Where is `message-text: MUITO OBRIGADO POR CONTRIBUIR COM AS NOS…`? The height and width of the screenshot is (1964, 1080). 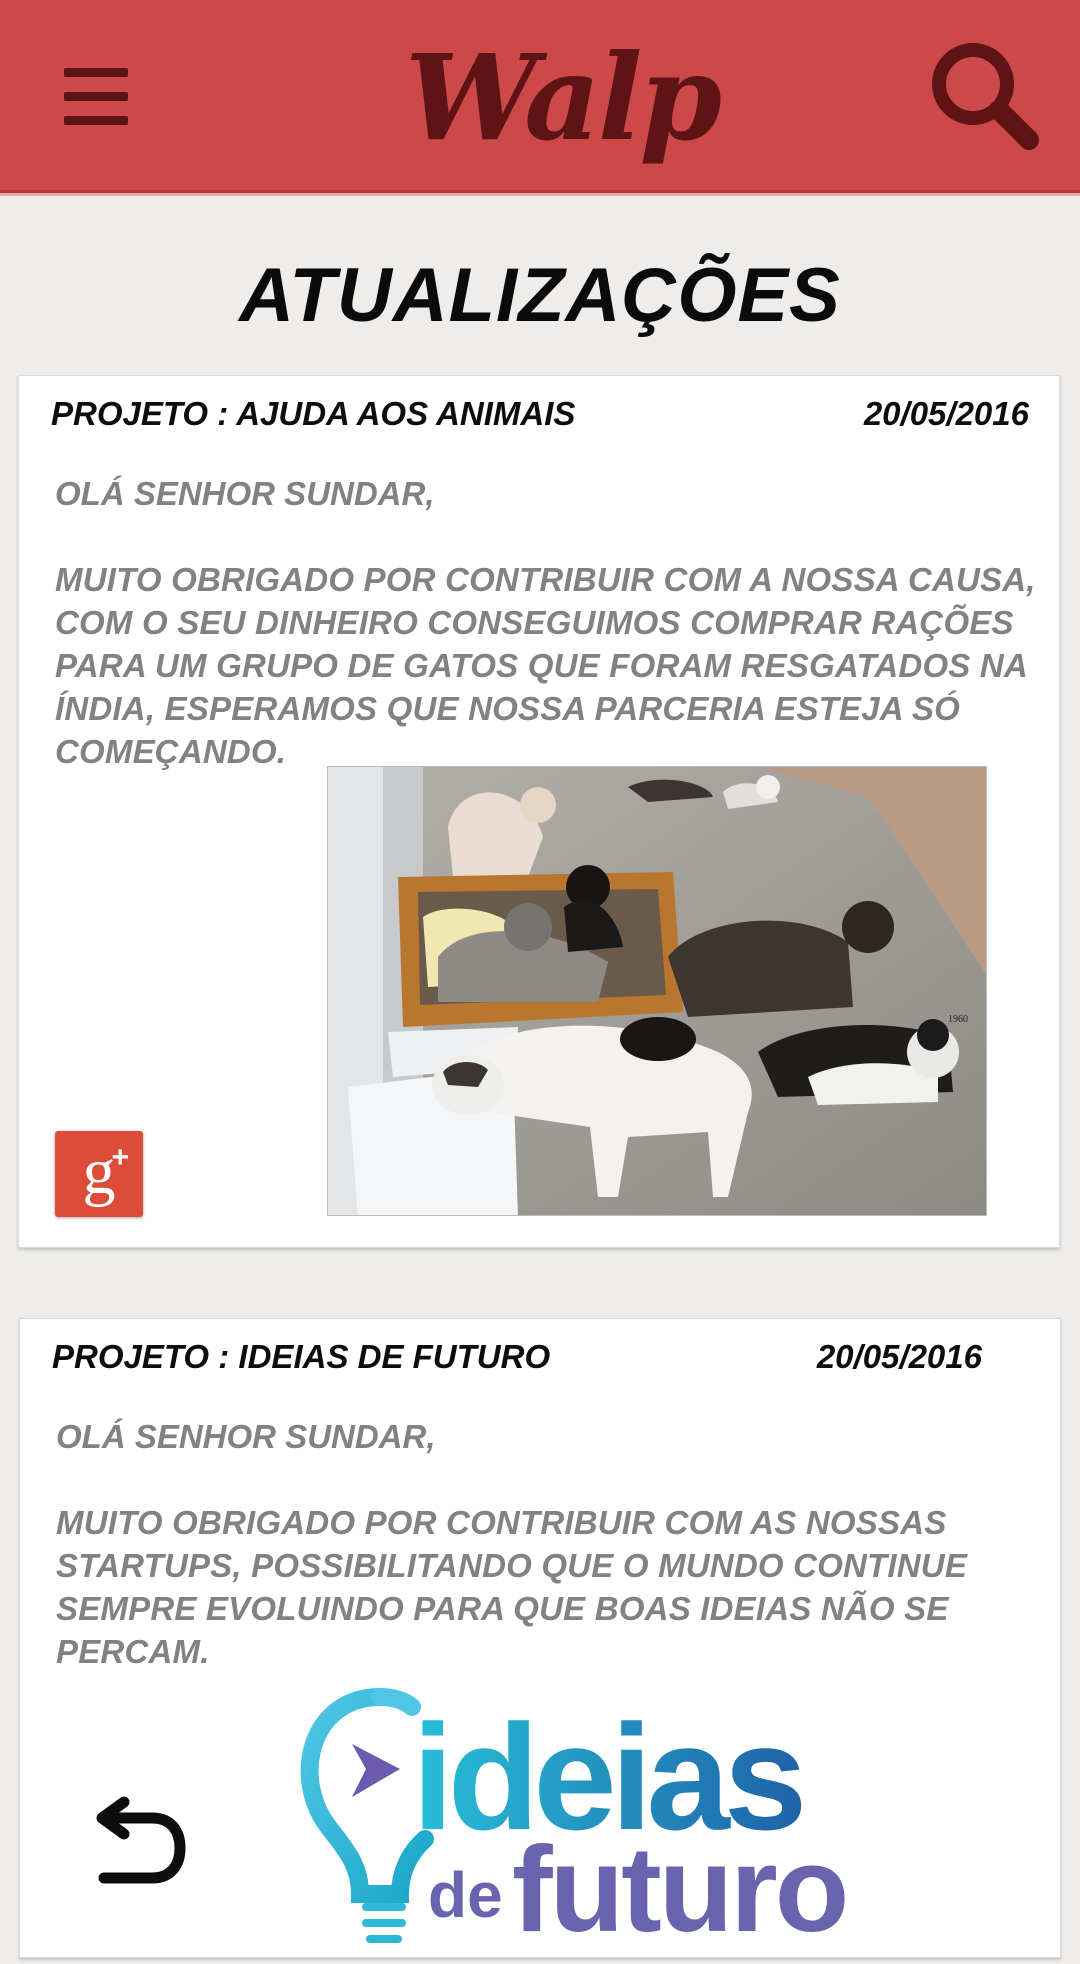
message-text: MUITO OBRIGADO POR CONTRIBUIR COM AS NOS… is located at coordinates (512, 1587).